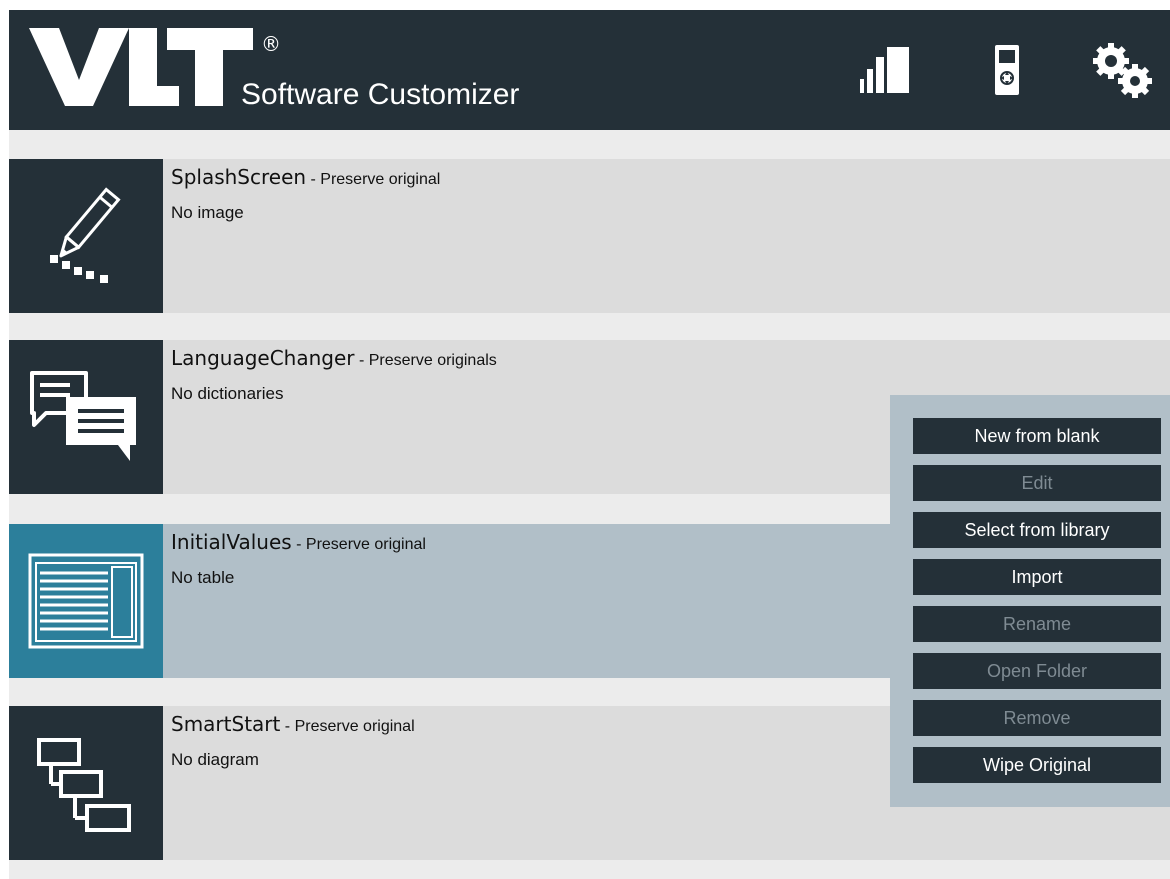 The height and width of the screenshot is (879, 1170). What do you see at coordinates (1037, 530) in the screenshot?
I see `select-from-library-button: Select from library` at bounding box center [1037, 530].